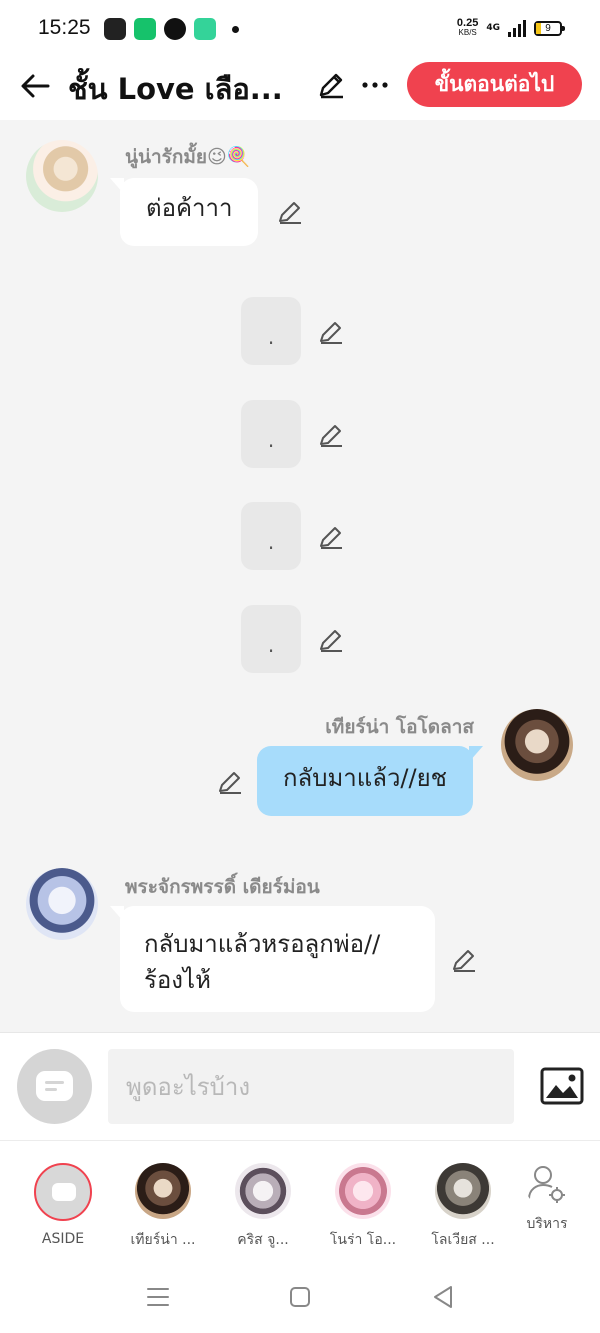 Image resolution: width=600 pixels, height=1333 pixels. Describe the element at coordinates (115, 29) in the screenshot. I see `robot-app-icon` at that location.